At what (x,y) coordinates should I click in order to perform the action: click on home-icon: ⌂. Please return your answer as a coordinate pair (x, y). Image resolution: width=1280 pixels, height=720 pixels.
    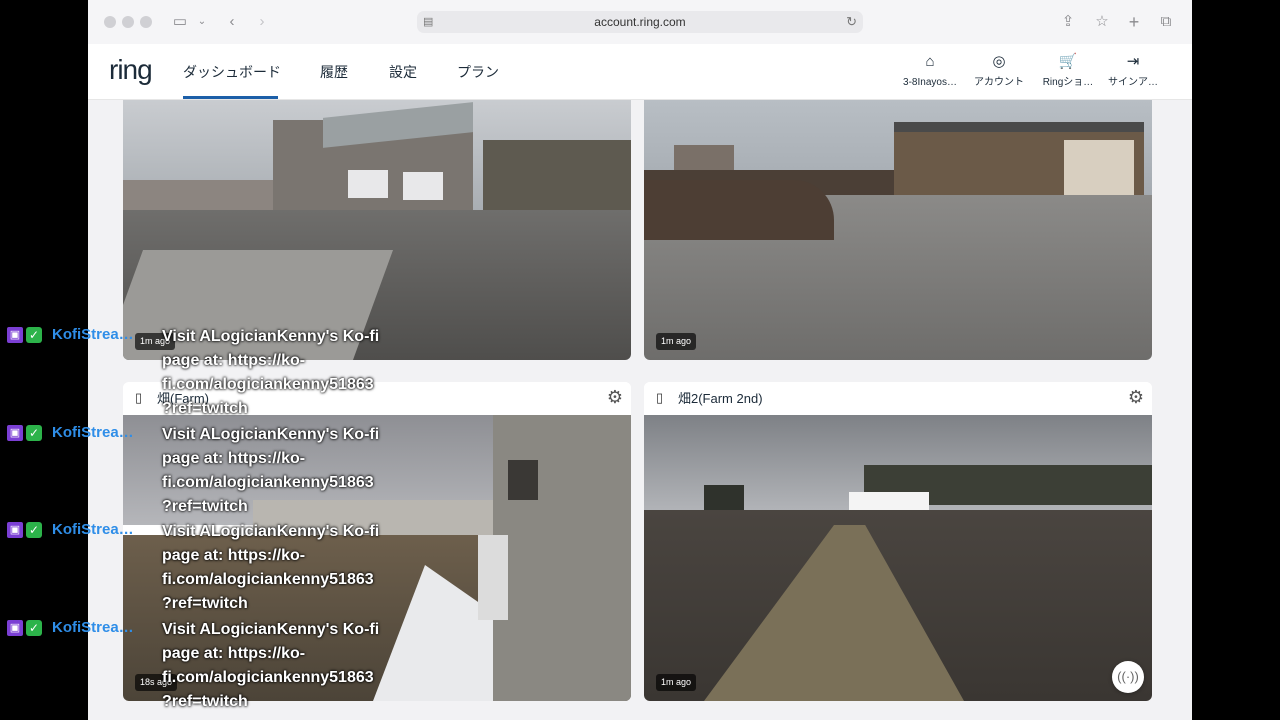
    Looking at the image, I should click on (930, 61).